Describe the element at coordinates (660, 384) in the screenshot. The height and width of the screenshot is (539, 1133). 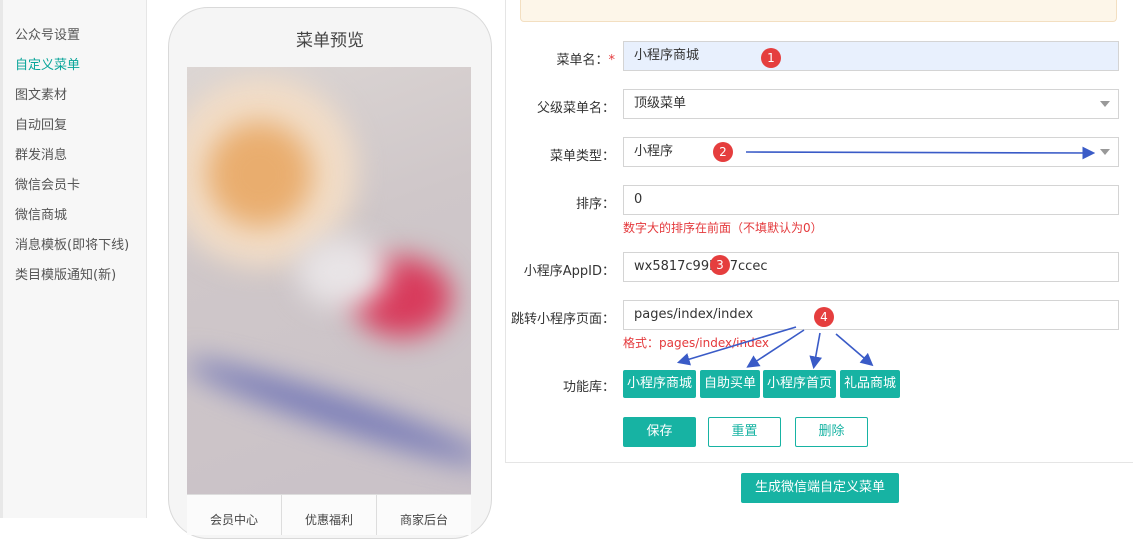
I see `func-mini-mall-button: 小程序商城` at that location.